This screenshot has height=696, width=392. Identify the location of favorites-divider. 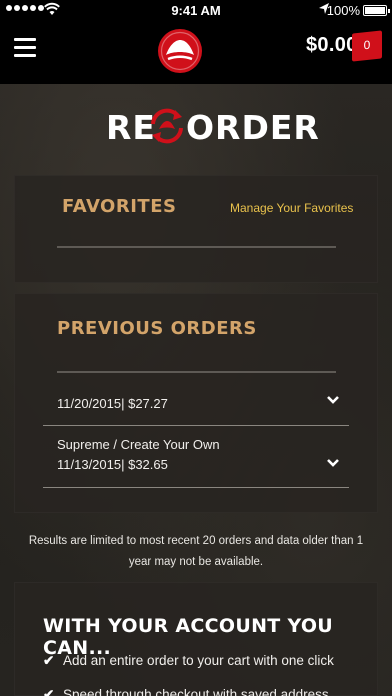
(196, 247).